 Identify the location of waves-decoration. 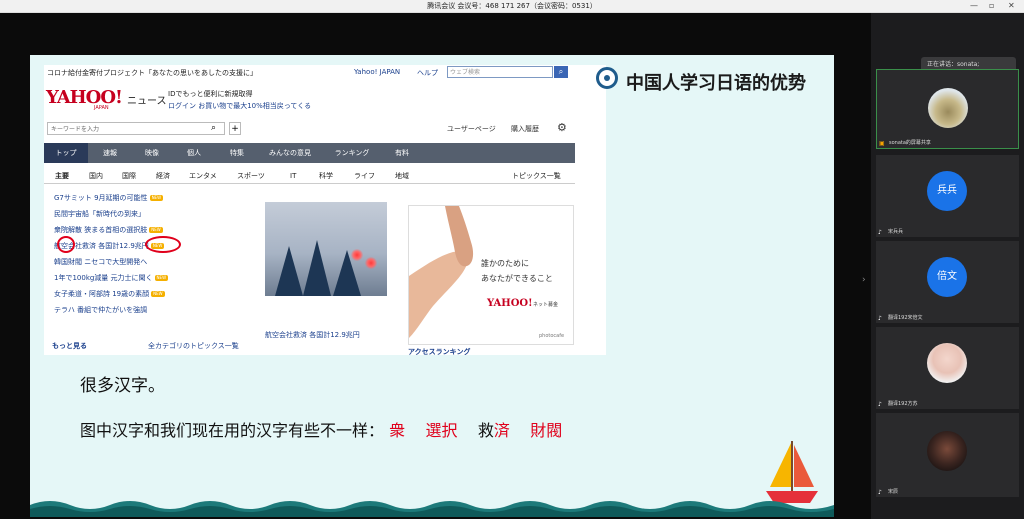
(432, 509).